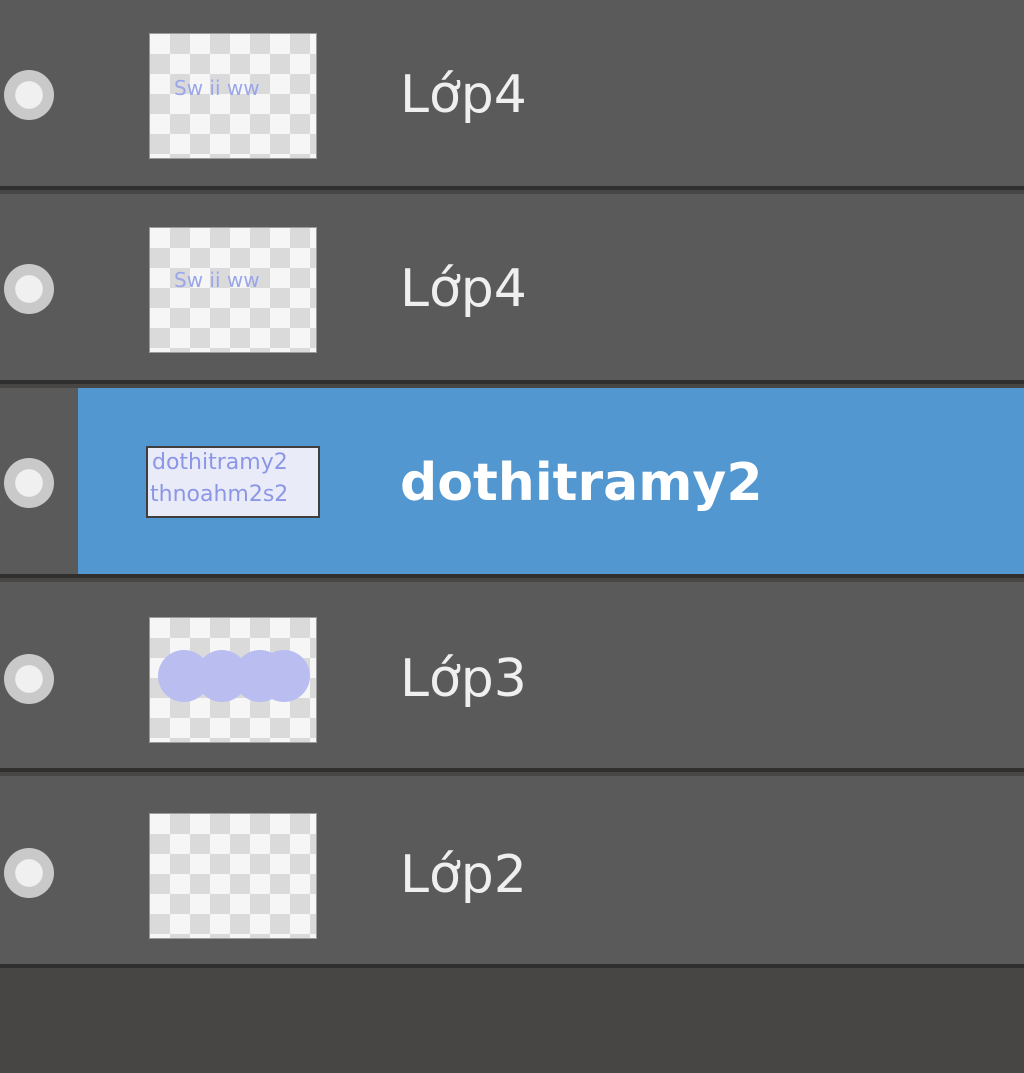 This screenshot has width=1024, height=1073. Describe the element at coordinates (234, 676) in the screenshot. I see `thumbnail-shapes` at that location.